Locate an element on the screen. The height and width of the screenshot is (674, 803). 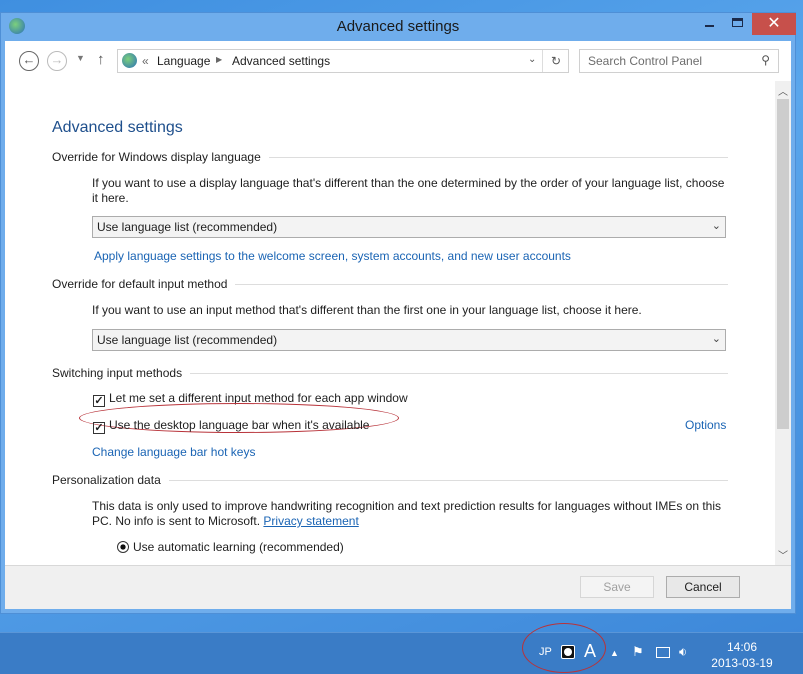
section-personalization: Personalization data is located at coordinates (390, 480).